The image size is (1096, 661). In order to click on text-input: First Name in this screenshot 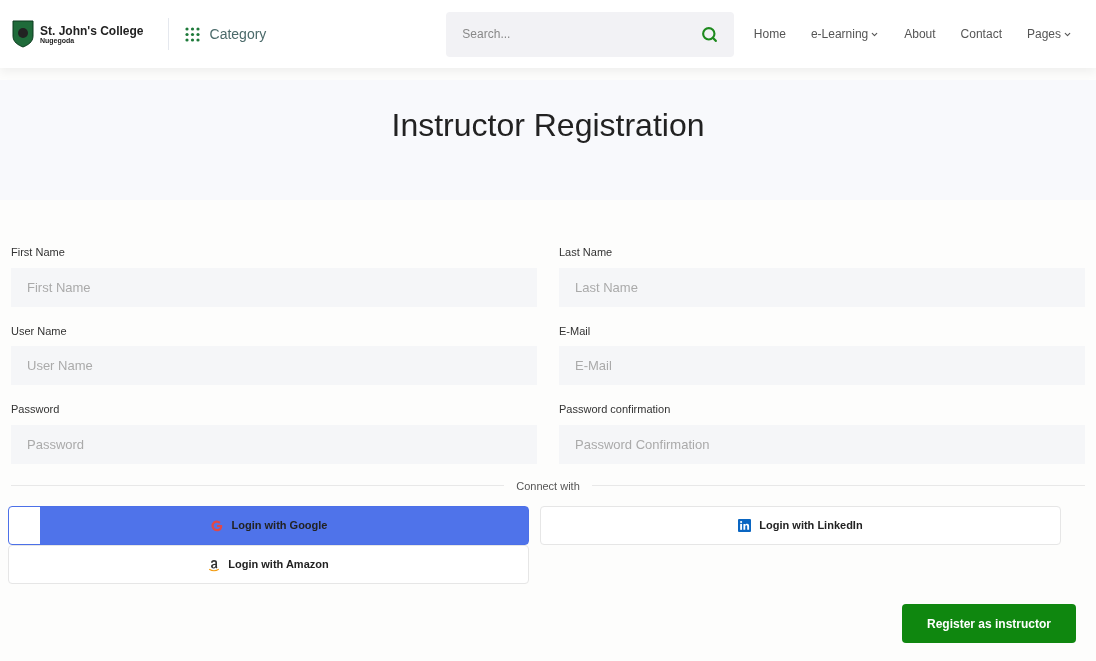, I will do `click(274, 287)`.